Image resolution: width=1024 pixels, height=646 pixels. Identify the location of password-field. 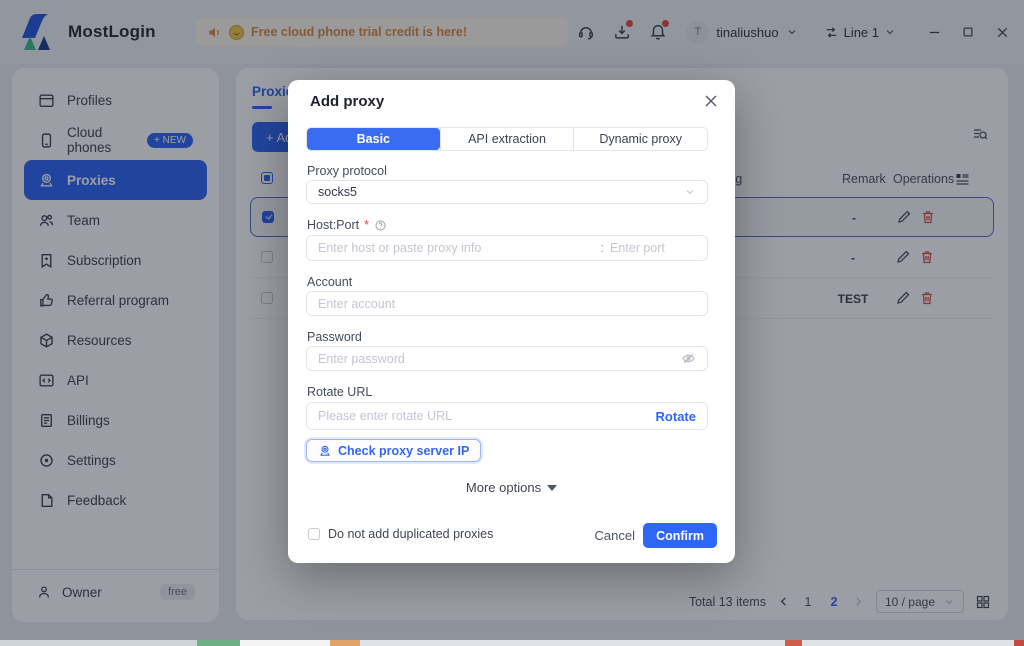
(507, 358).